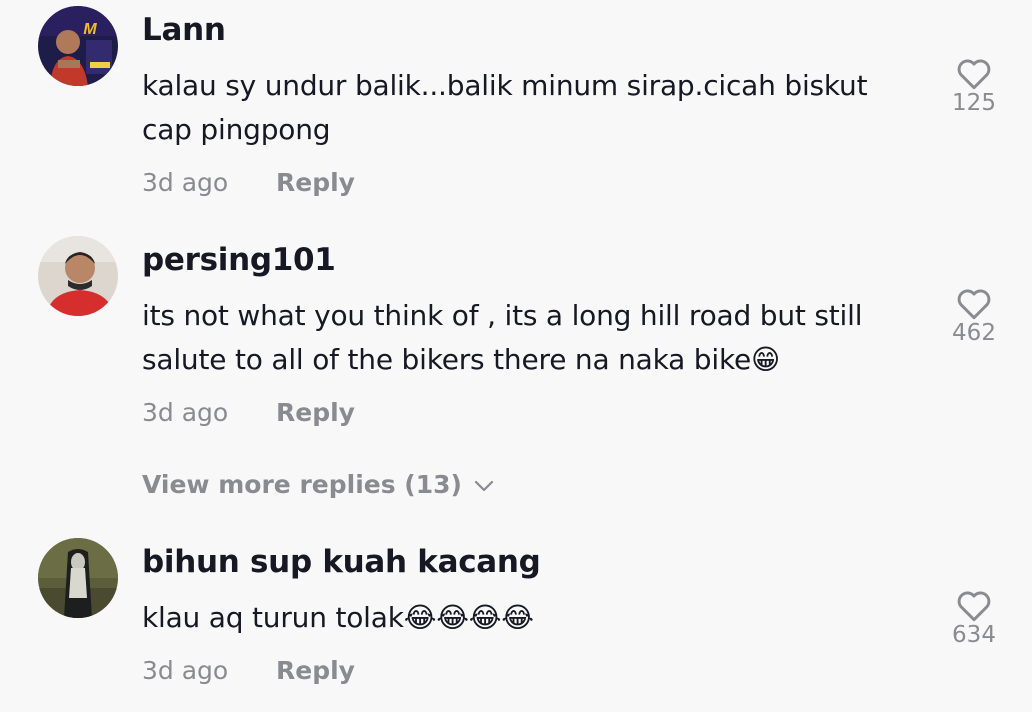 Image resolution: width=1032 pixels, height=712 pixels. I want to click on like-count: 462, so click(974, 333).